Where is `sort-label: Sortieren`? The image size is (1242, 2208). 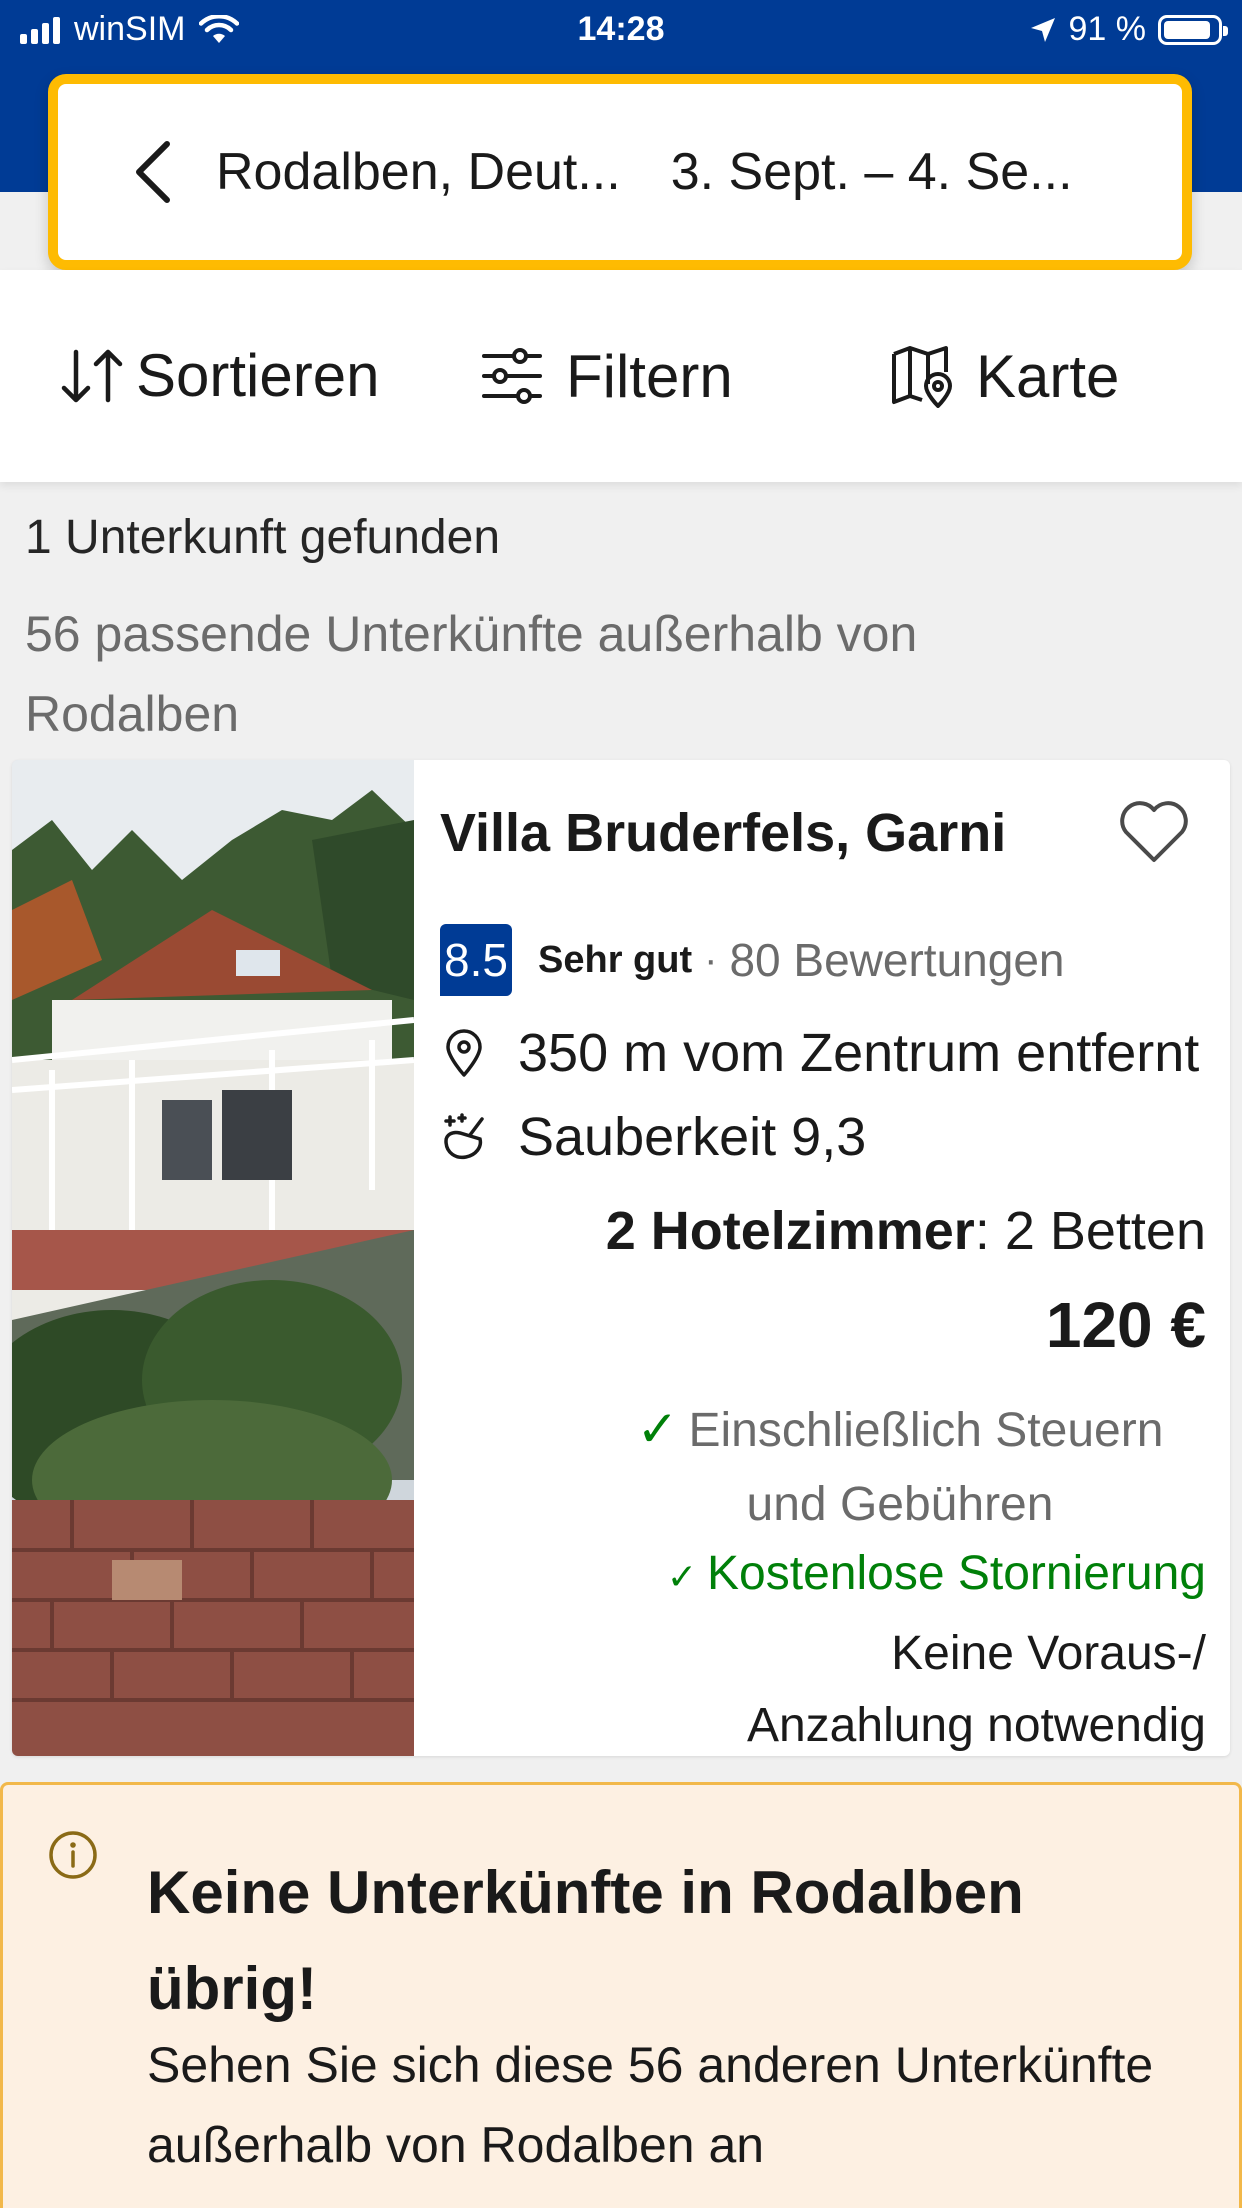 sort-label: Sortieren is located at coordinates (258, 375).